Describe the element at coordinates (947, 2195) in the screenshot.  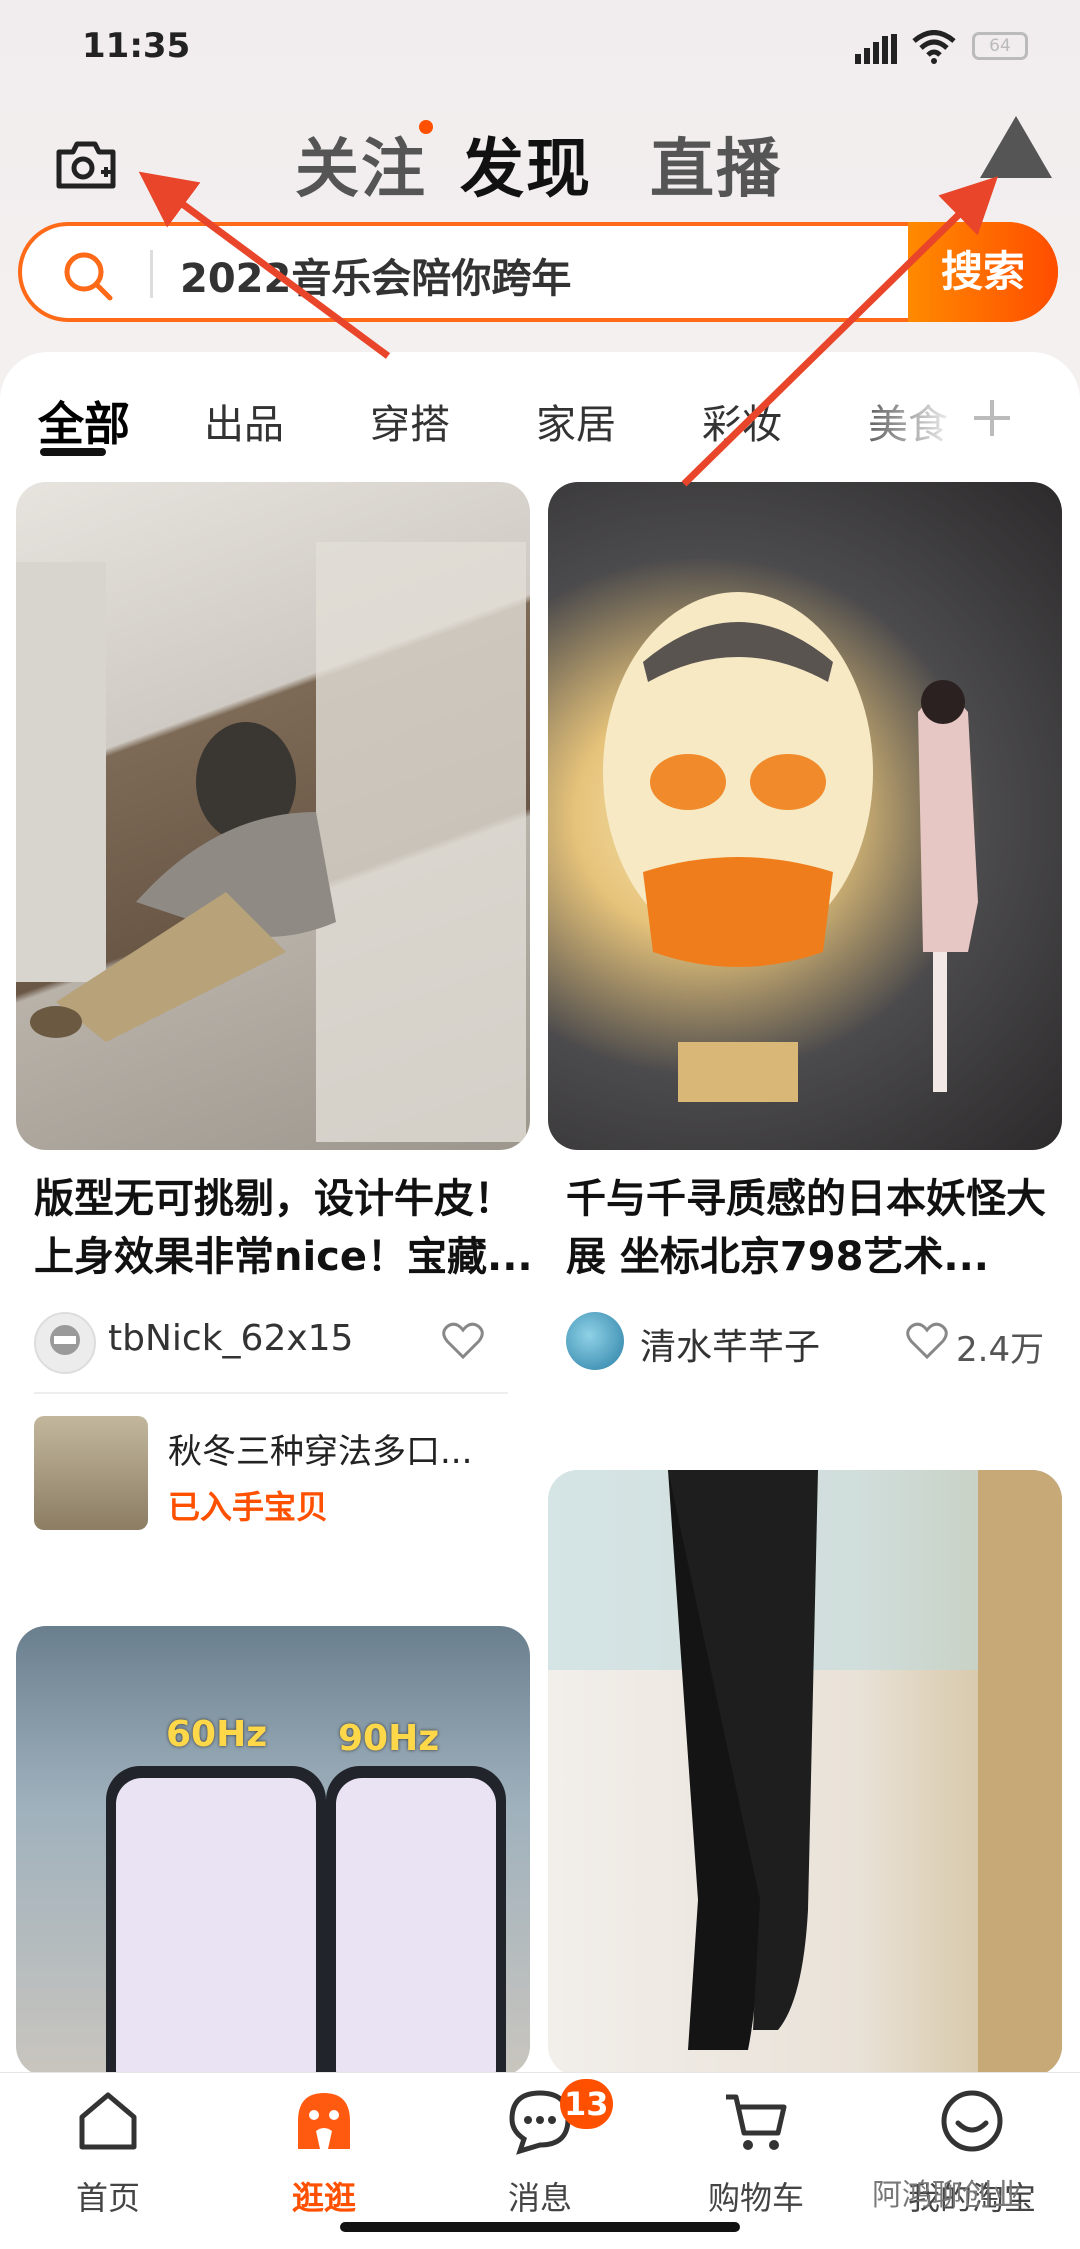
I see `watermark: 阿鸿聊创业` at that location.